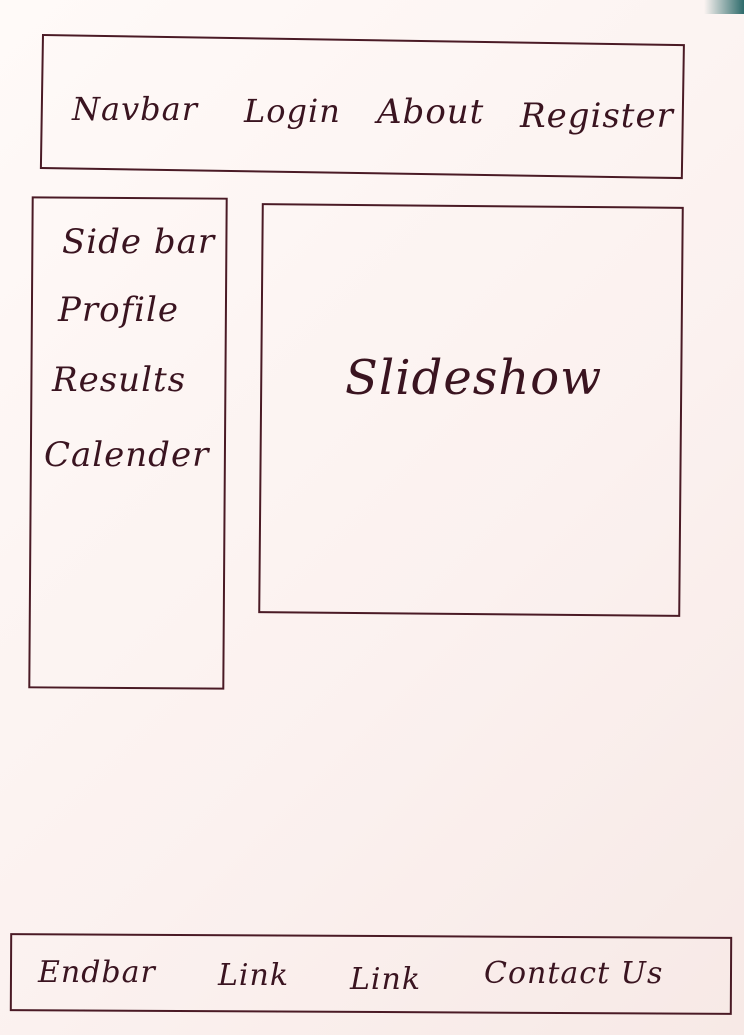 The height and width of the screenshot is (1035, 744). What do you see at coordinates (97, 972) in the screenshot?
I see `endbar-title: Endbar` at bounding box center [97, 972].